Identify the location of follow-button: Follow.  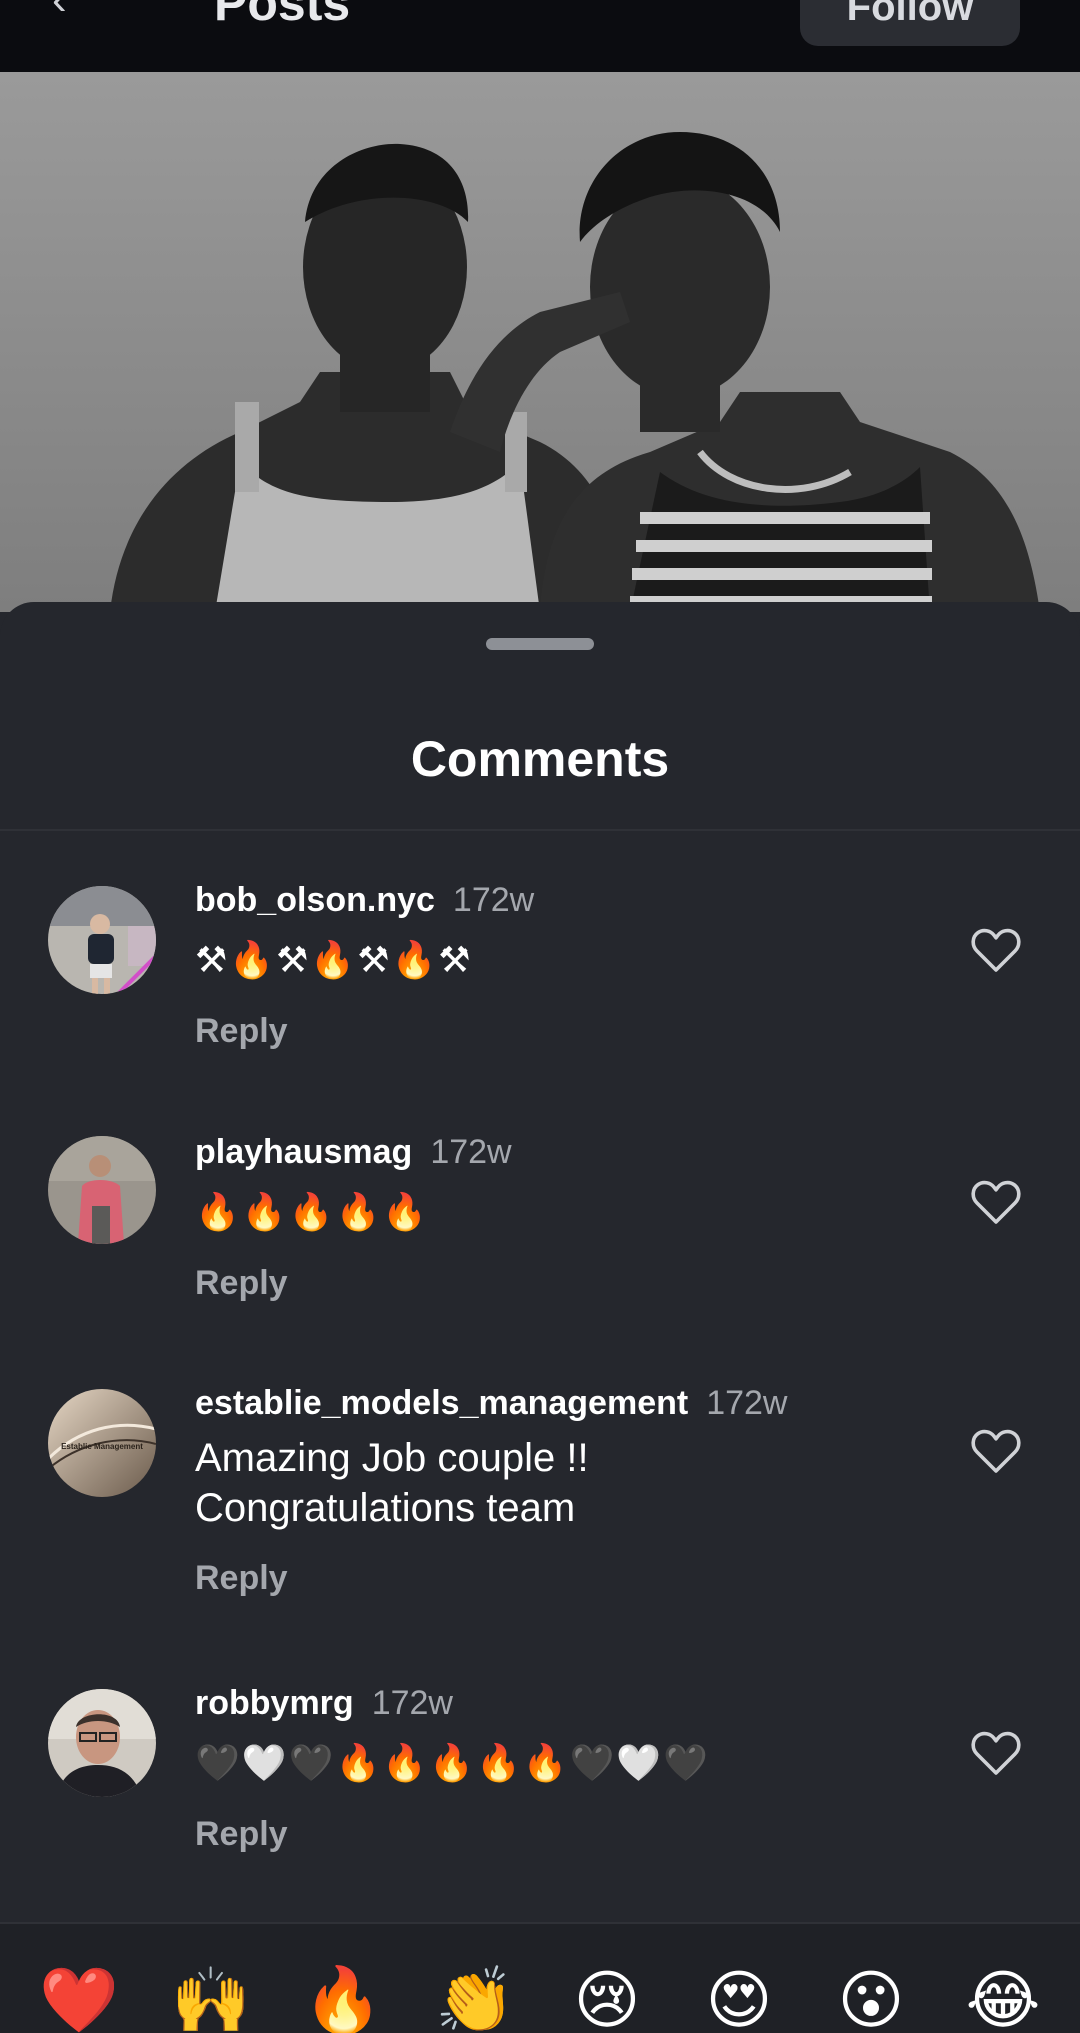
(910, 23).